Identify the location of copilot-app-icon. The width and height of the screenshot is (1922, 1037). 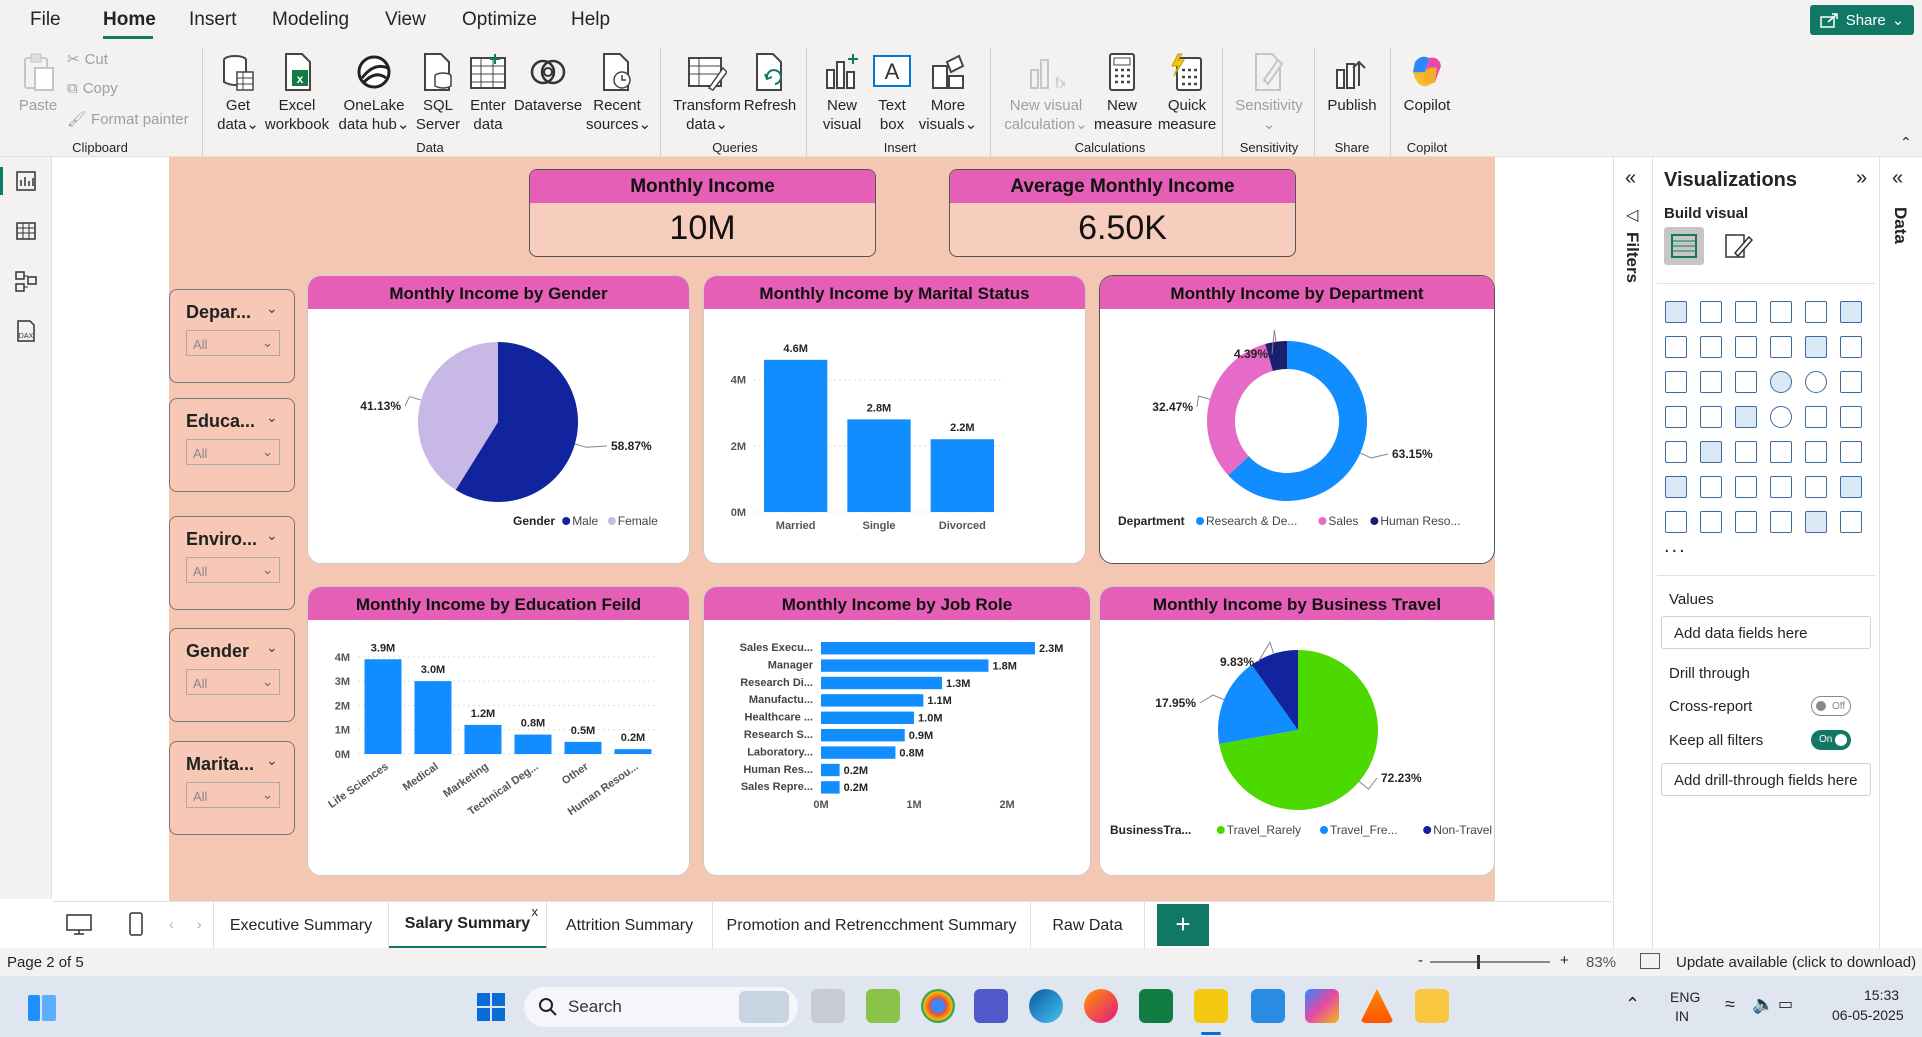
(1322, 1006).